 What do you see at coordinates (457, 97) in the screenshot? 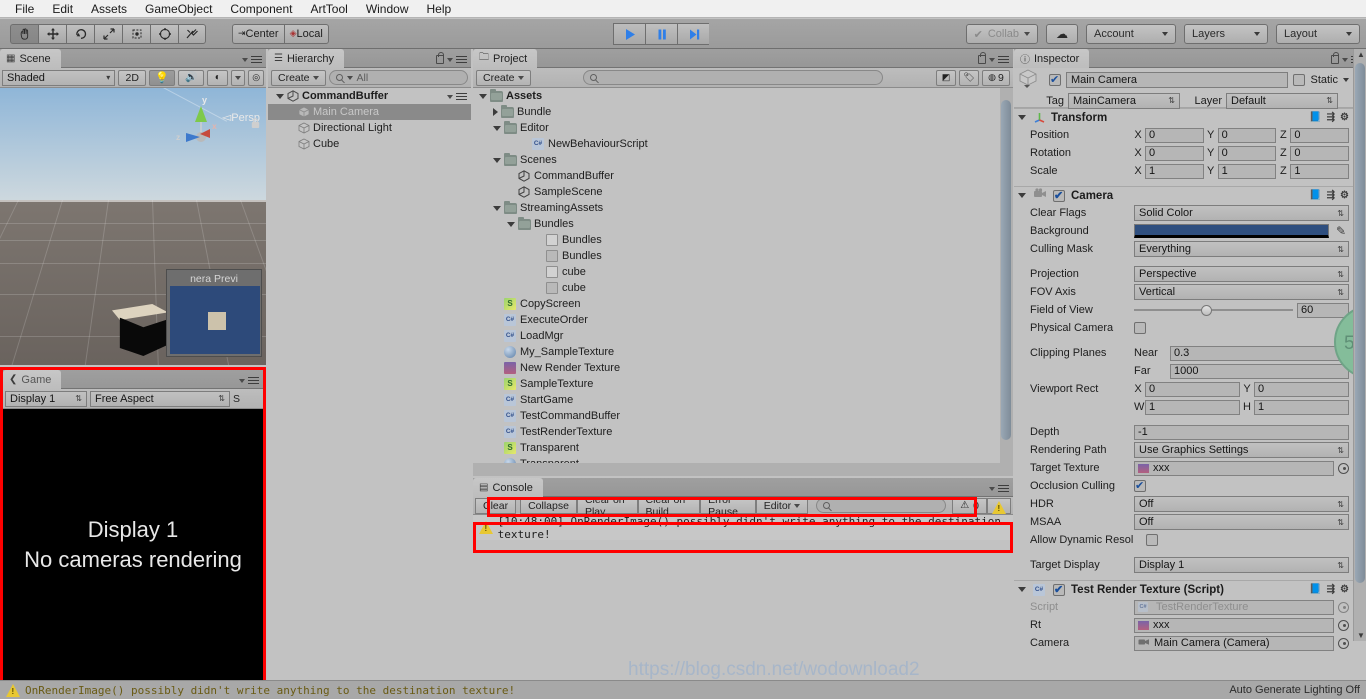
I see `hierarchy-scene-menu` at bounding box center [457, 97].